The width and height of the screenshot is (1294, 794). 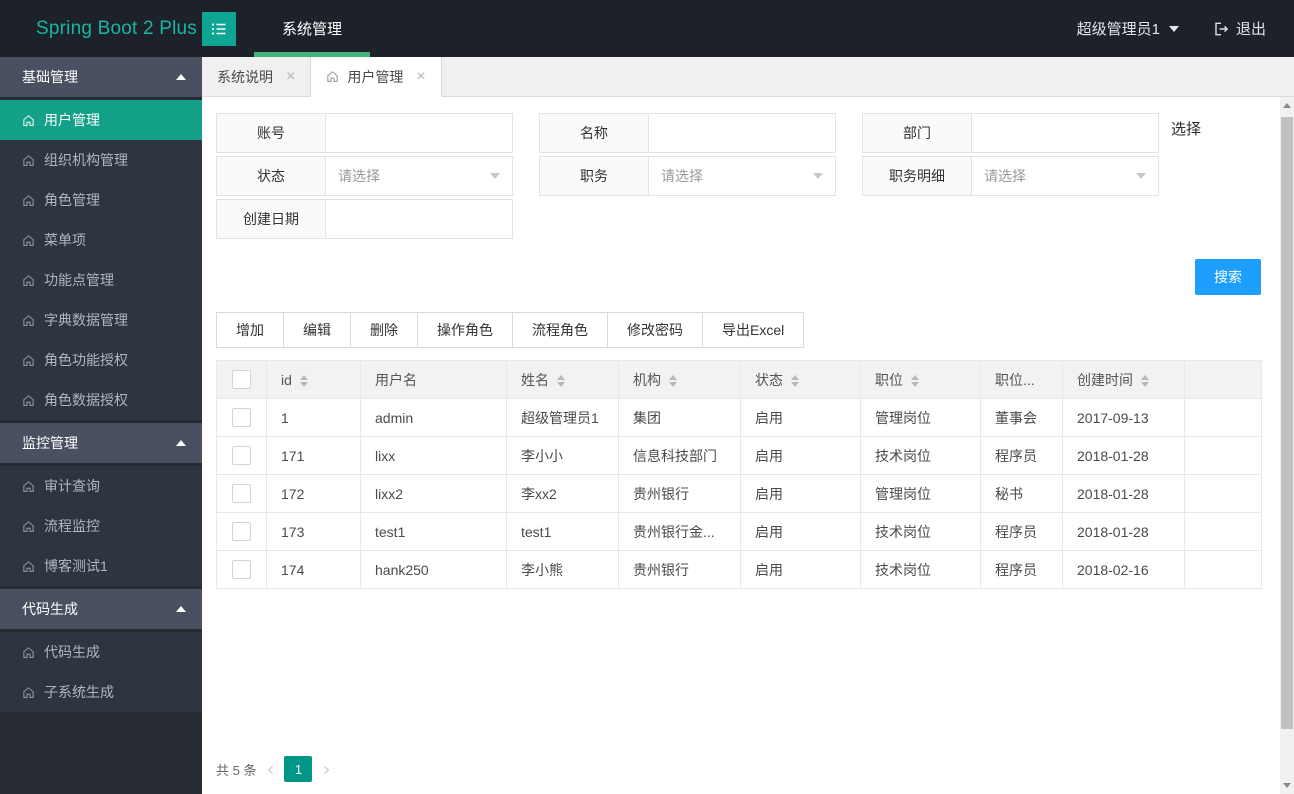 What do you see at coordinates (101, 652) in the screenshot?
I see `sidebar-item: 代码生成` at bounding box center [101, 652].